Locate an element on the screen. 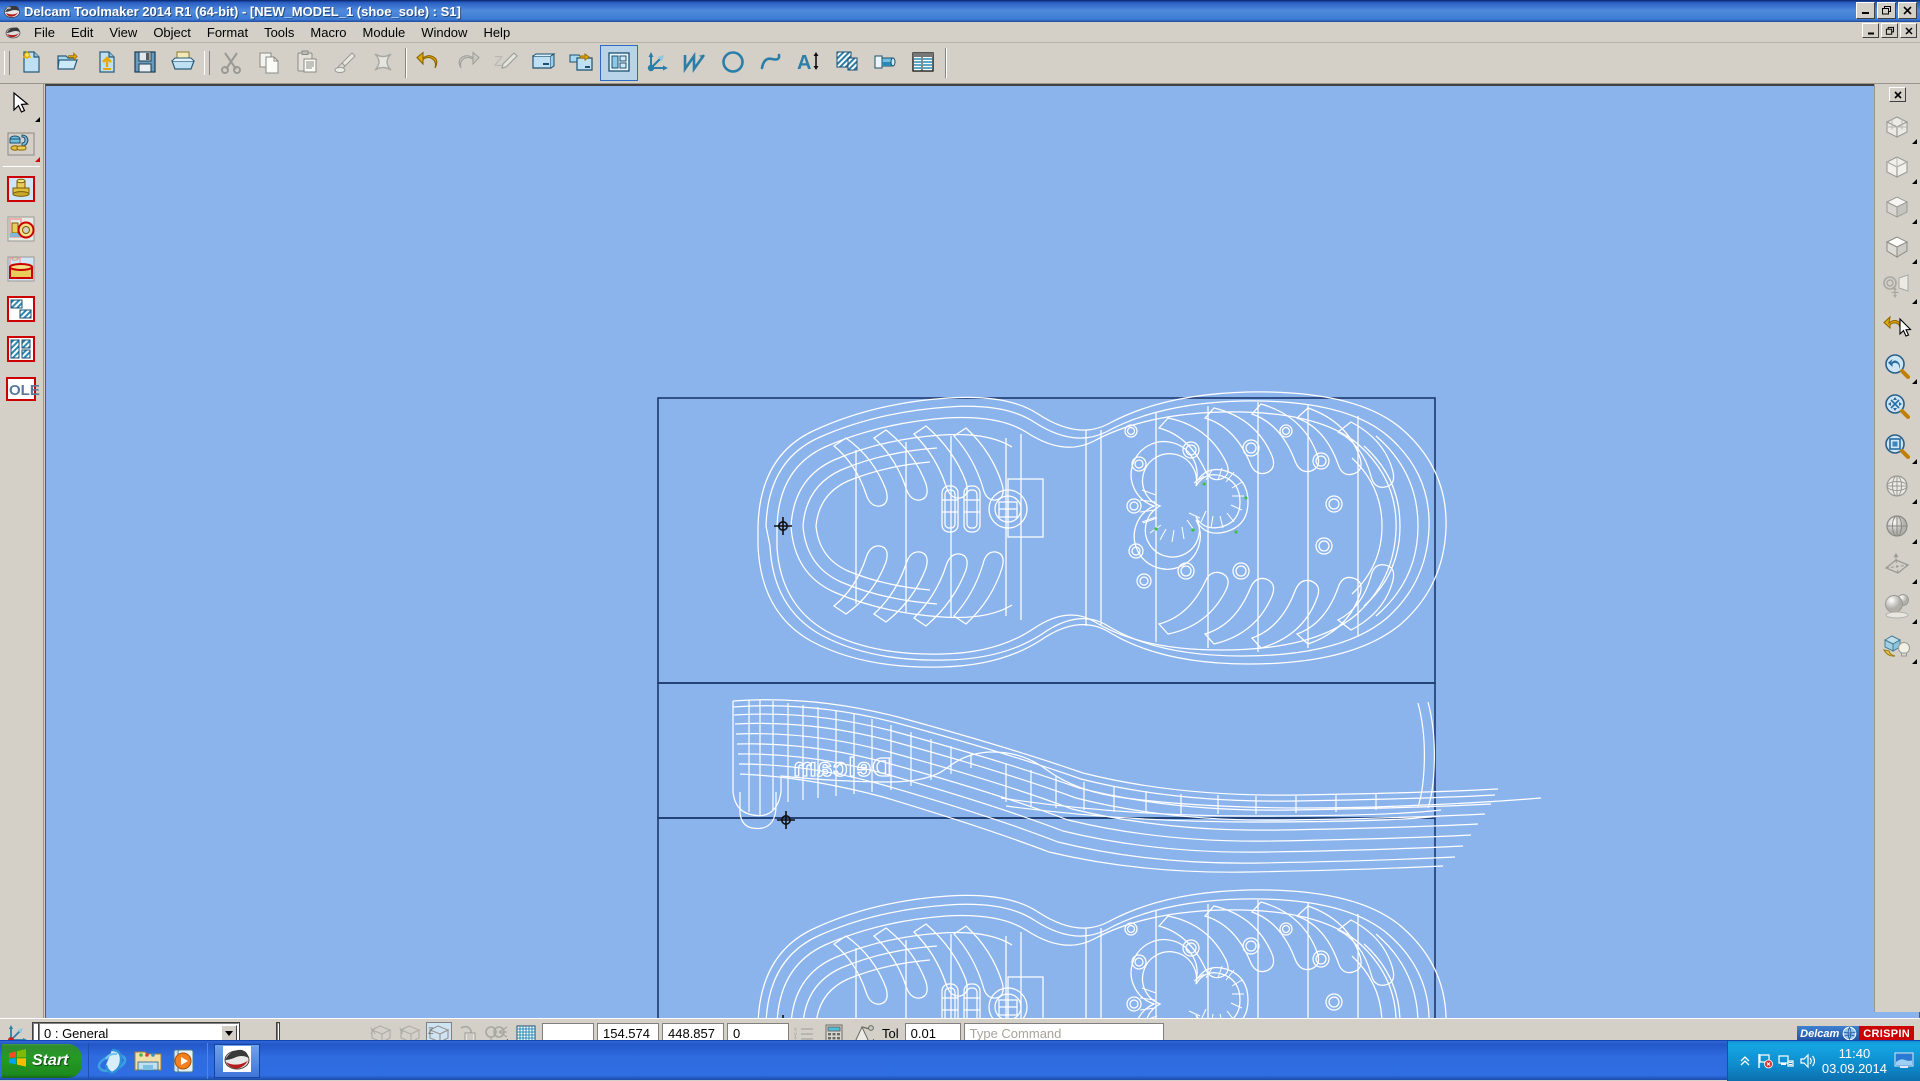 The image size is (1920, 1081). axis-button is located at coordinates (657, 63).